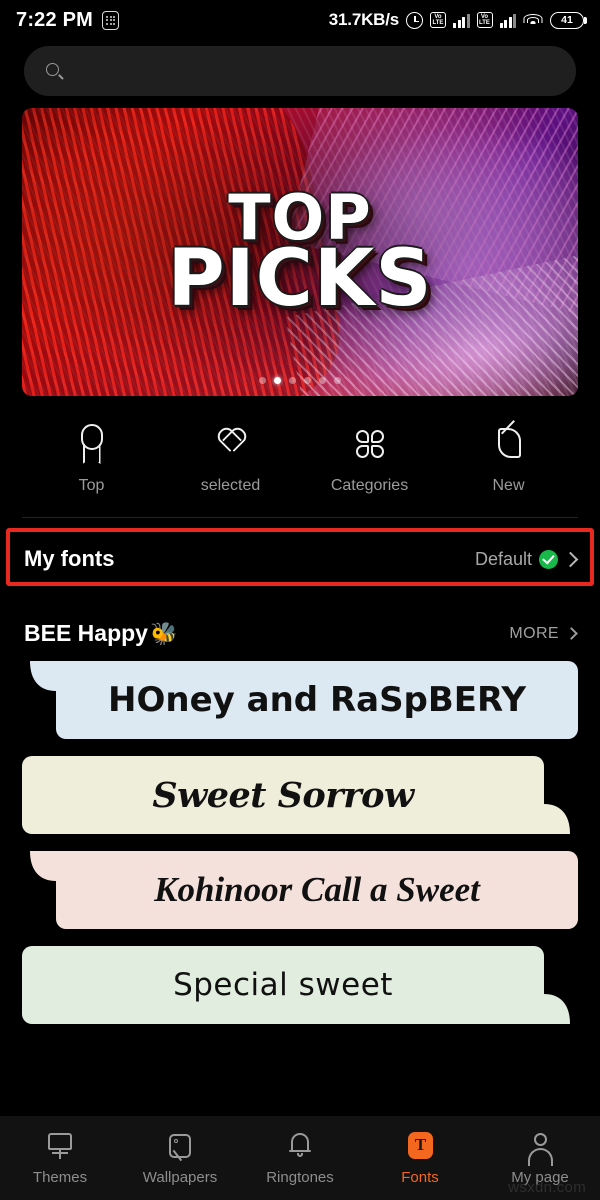  Describe the element at coordinates (92, 445) in the screenshot. I see `medal-icon` at that location.